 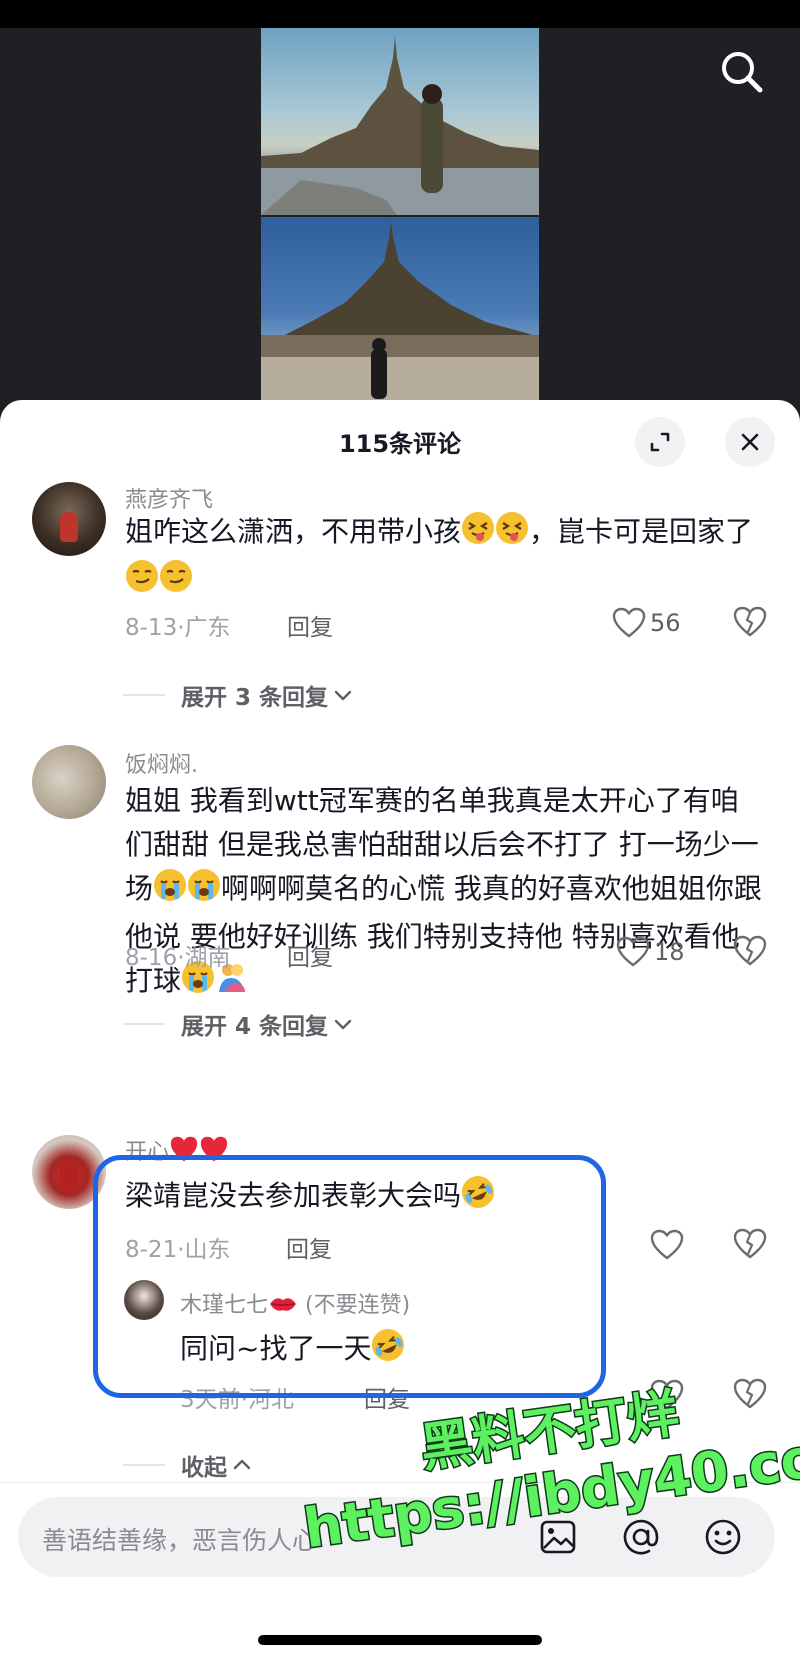 I want to click on comment-username: 开心, so click(x=177, y=1151).